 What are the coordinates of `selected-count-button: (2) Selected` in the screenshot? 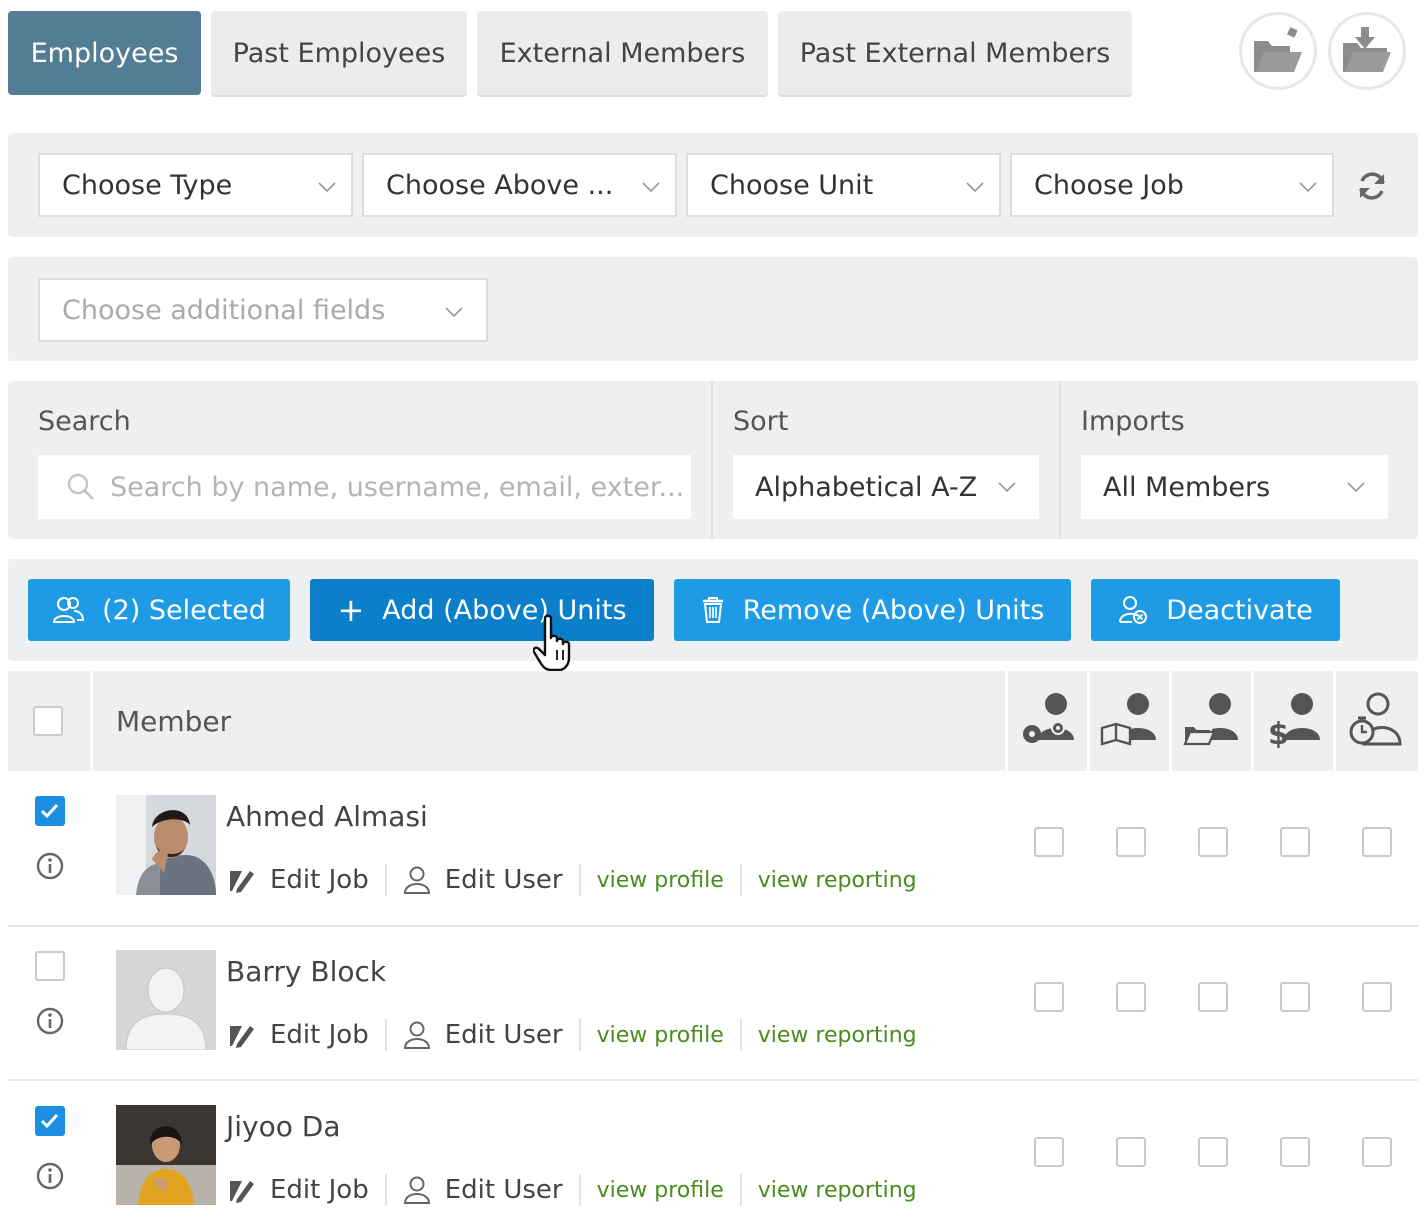 It's located at (159, 610).